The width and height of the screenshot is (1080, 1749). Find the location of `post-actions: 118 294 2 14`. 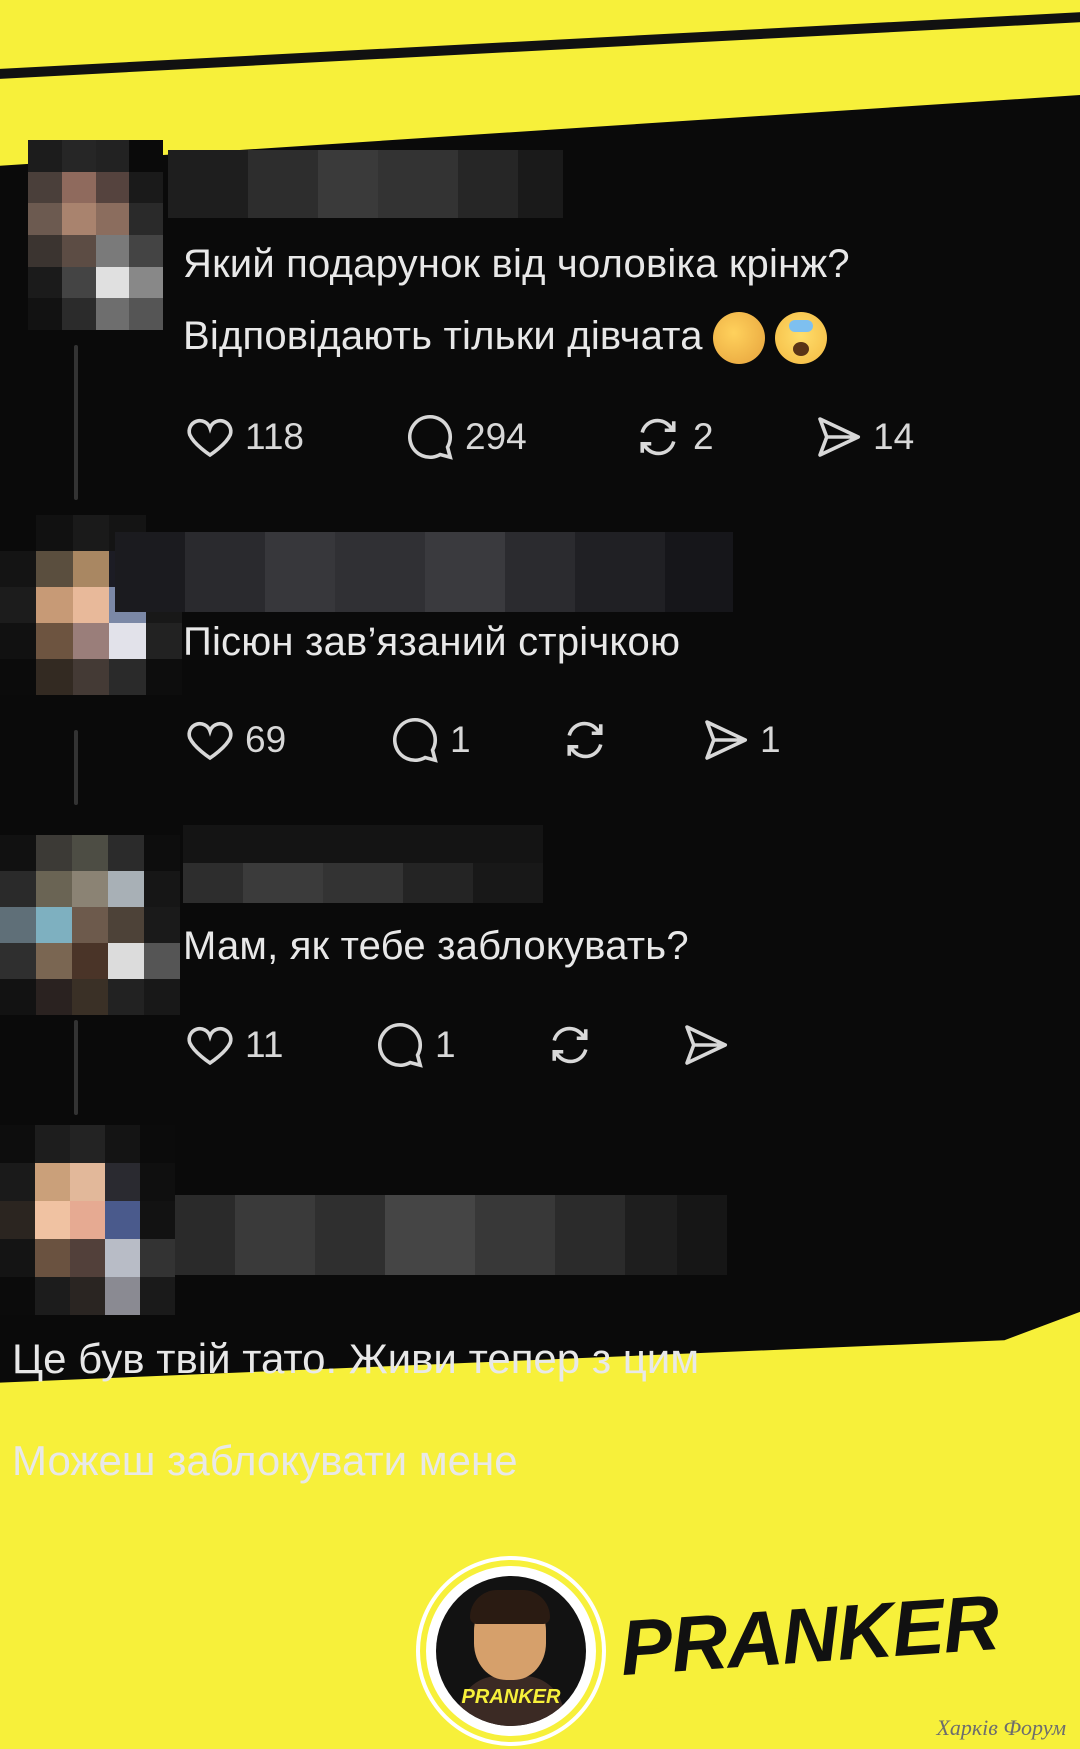

post-actions: 118 294 2 14 is located at coordinates (548, 437).